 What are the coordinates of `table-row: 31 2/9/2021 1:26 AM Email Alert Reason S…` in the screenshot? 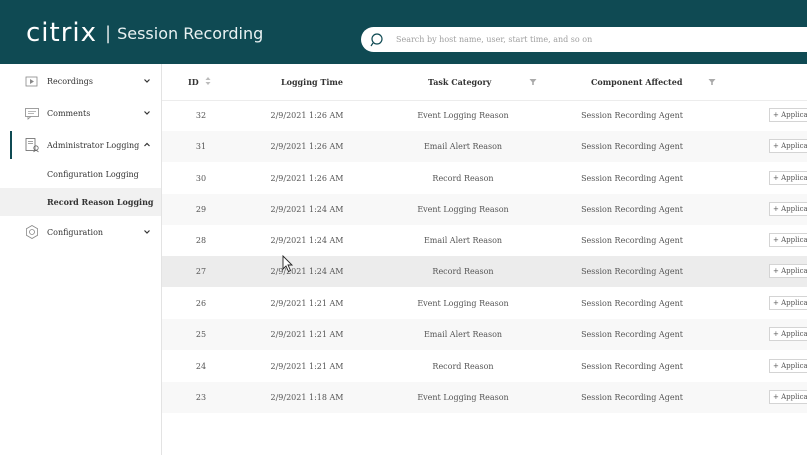 It's located at (484, 146).